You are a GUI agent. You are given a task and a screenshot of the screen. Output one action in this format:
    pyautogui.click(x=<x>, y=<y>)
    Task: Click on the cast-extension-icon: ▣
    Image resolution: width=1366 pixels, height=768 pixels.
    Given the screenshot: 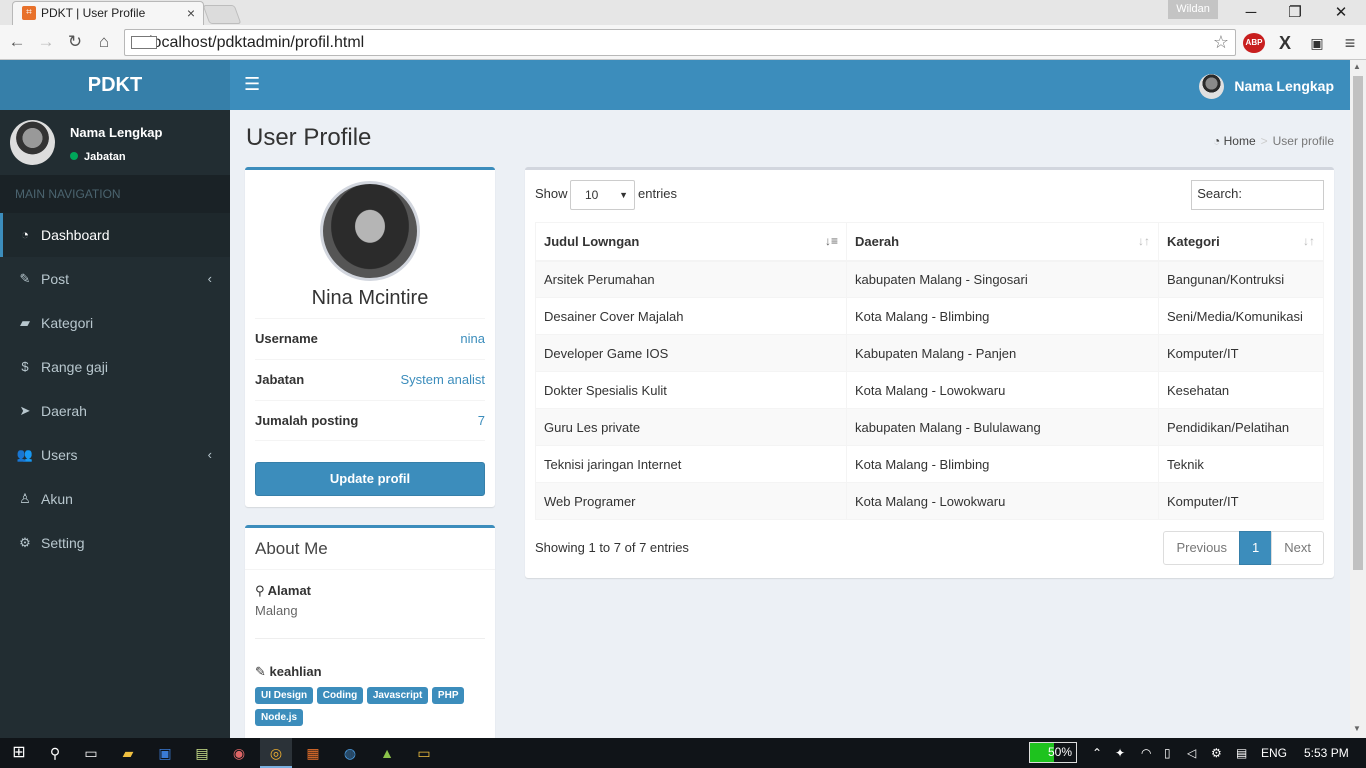 What is the action you would take?
    pyautogui.click(x=1317, y=43)
    